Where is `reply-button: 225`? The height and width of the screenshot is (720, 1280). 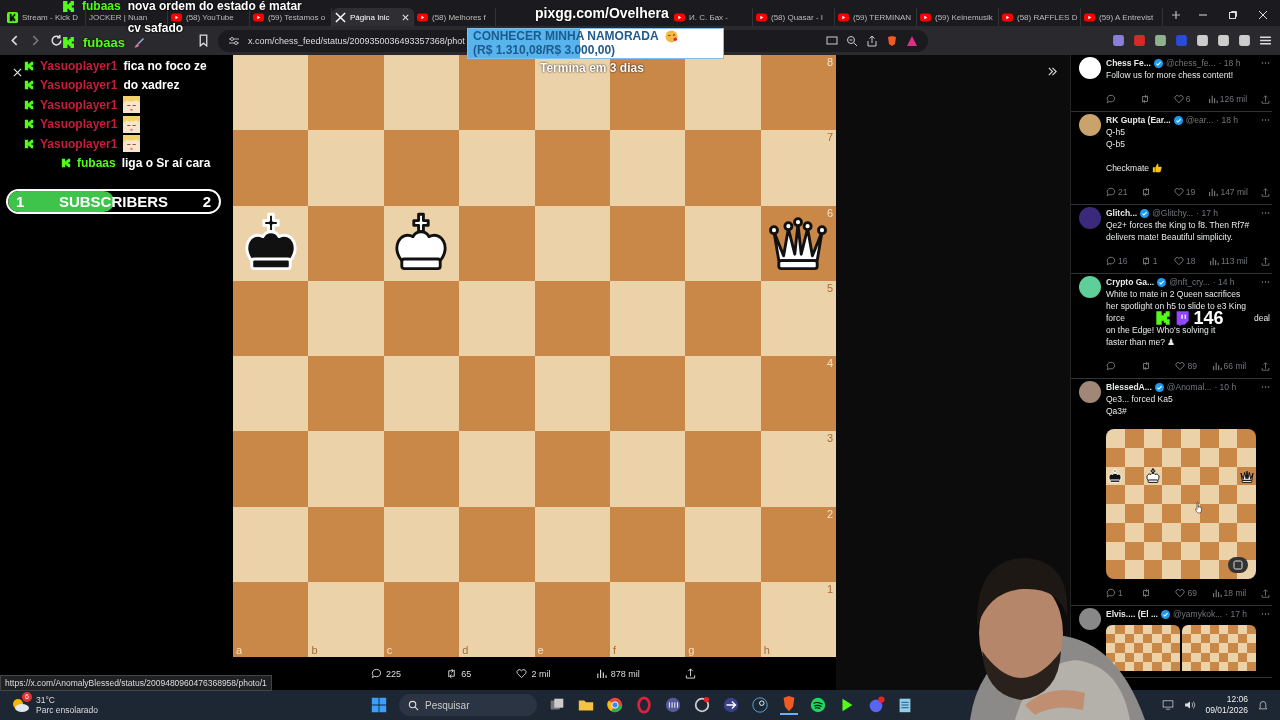 reply-button: 225 is located at coordinates (386, 673).